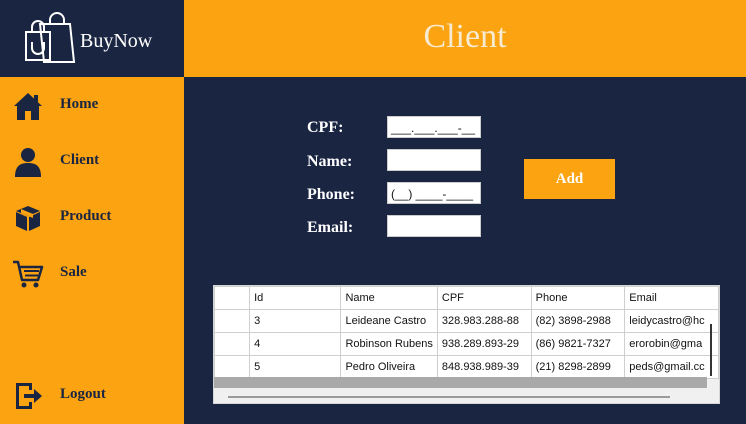 Image resolution: width=746 pixels, height=424 pixels. What do you see at coordinates (484, 321) in the screenshot?
I see `cell-cpf: 328.983.288-88` at bounding box center [484, 321].